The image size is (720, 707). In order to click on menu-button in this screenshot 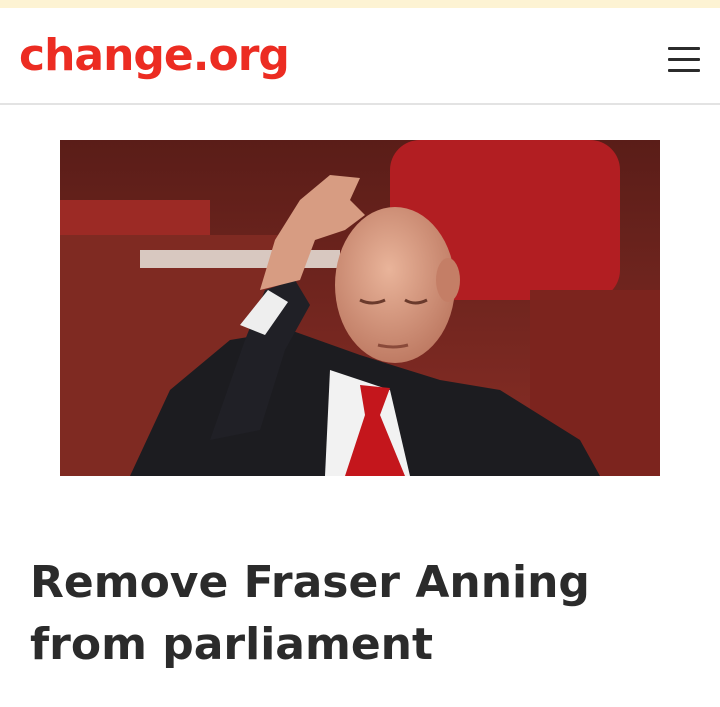, I will do `click(684, 58)`.